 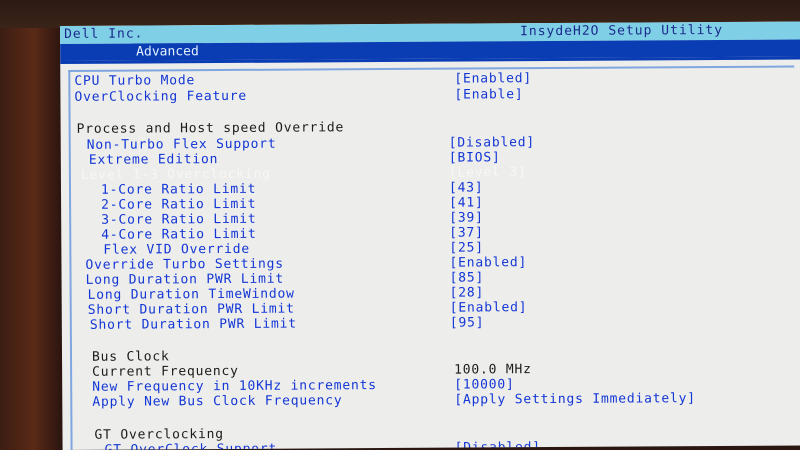 I want to click on setting-row-selected: Level 1-3 Overclocking [Level 3], so click(x=431, y=174).